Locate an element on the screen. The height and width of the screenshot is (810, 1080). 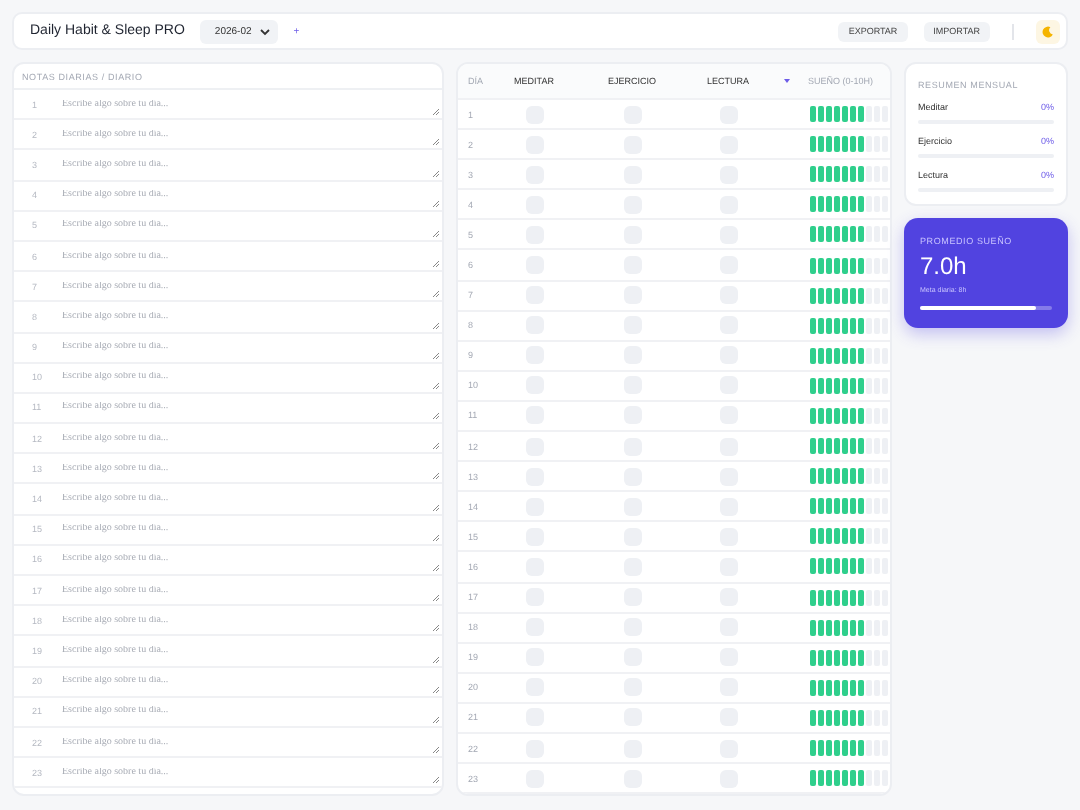
sort-icon is located at coordinates (787, 81).